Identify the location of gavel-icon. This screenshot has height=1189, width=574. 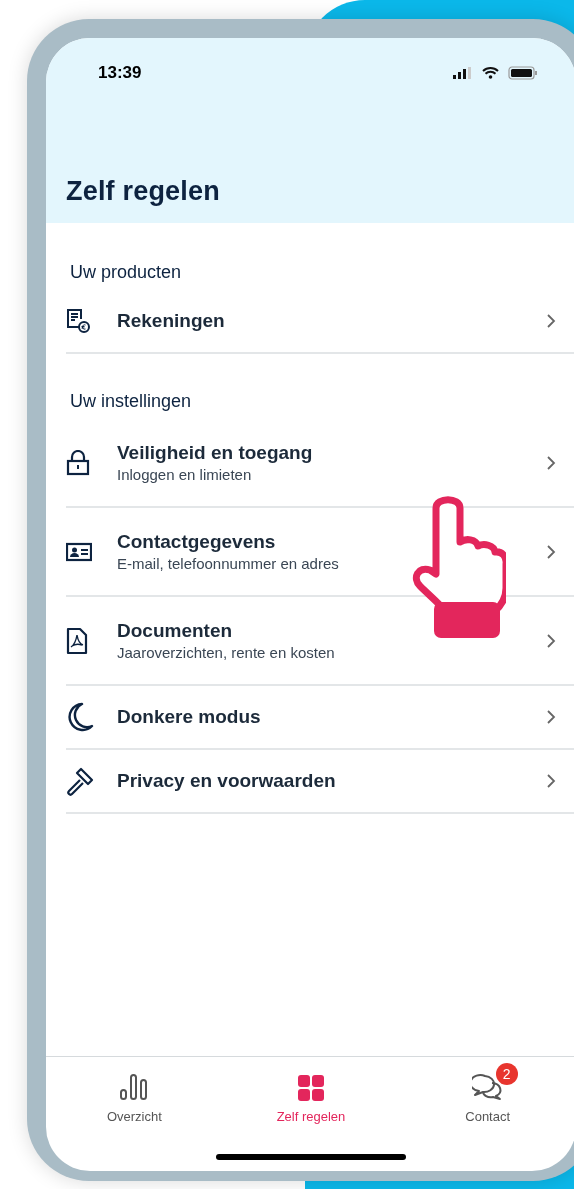
(81, 781).